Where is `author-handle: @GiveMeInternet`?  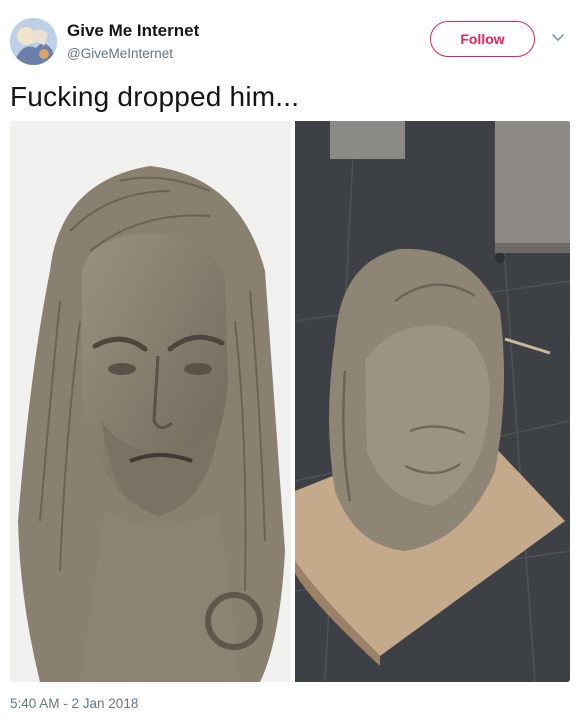
author-handle: @GiveMeInternet is located at coordinates (133, 54).